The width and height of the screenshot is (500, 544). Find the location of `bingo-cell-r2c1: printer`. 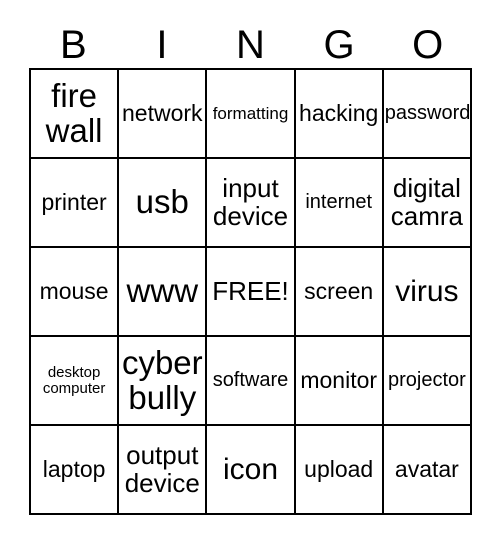

bingo-cell-r2c1: printer is located at coordinates (75, 203).